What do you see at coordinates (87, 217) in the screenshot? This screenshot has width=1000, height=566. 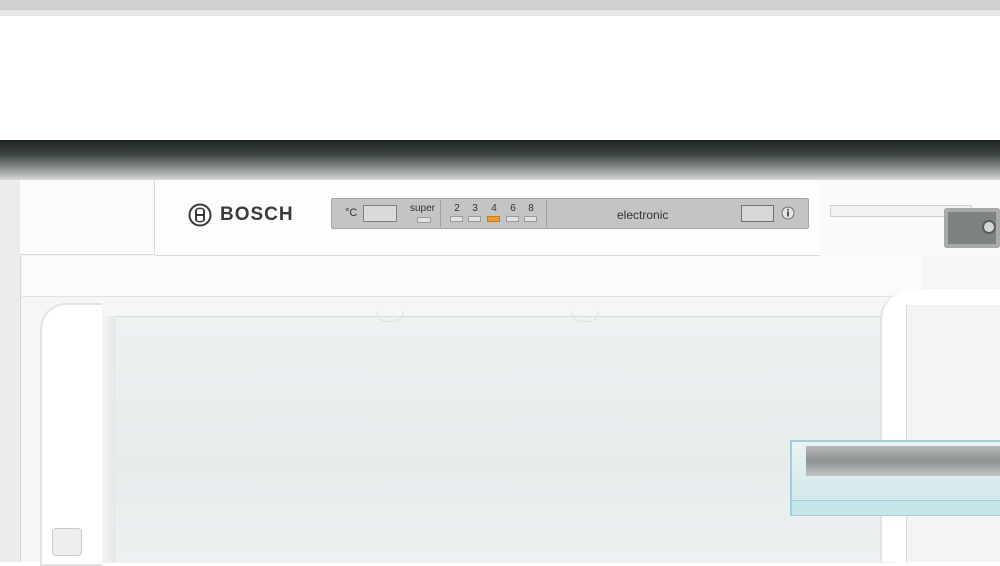 I see `left-trim-block` at bounding box center [87, 217].